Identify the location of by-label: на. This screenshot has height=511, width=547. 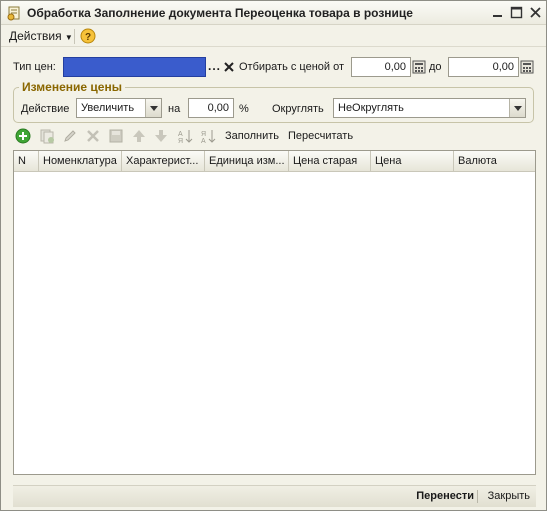
(174, 109).